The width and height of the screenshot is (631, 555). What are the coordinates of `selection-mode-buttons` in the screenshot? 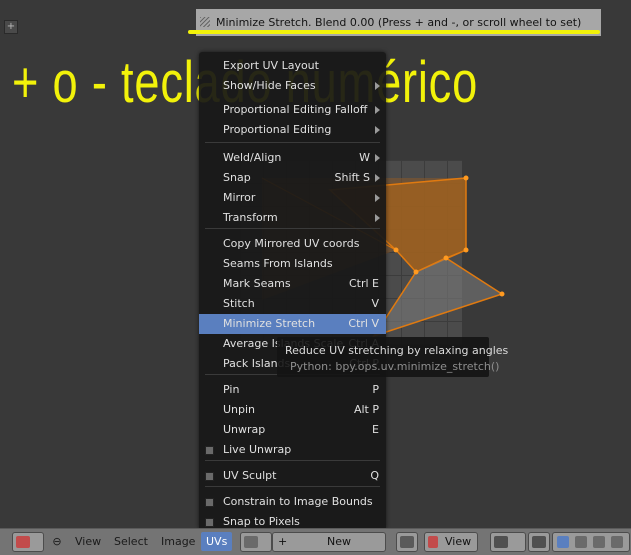 It's located at (591, 542).